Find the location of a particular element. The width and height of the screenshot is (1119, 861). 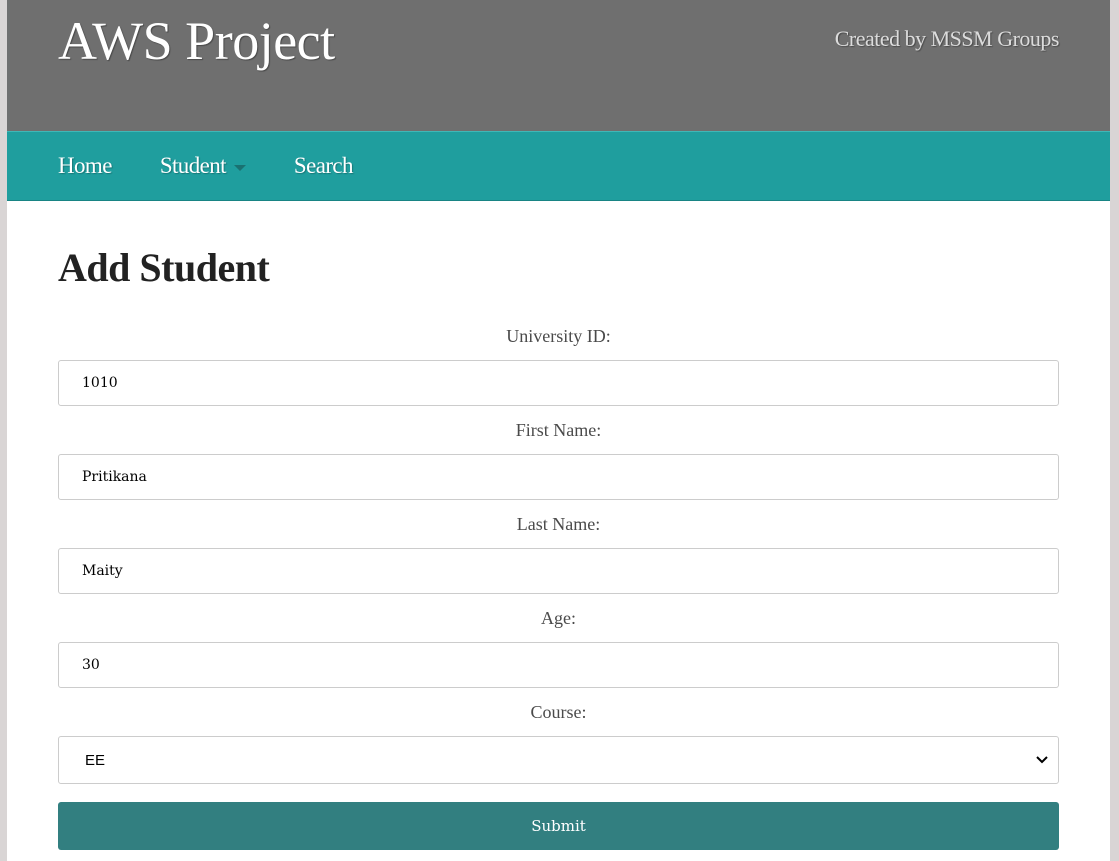

first-name-label: First Name: is located at coordinates (558, 430).